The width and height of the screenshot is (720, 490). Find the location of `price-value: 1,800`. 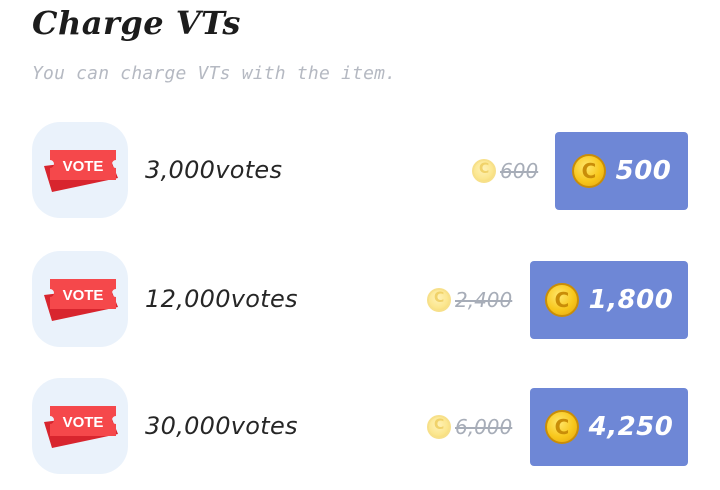

price-value: 1,800 is located at coordinates (631, 300).